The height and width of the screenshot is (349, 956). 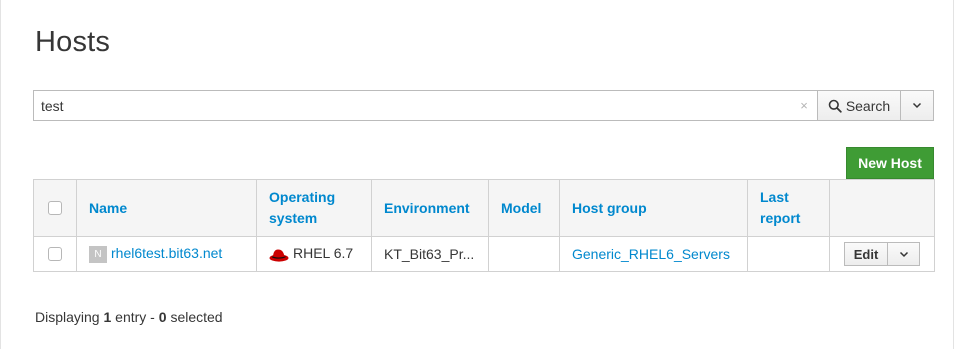 I want to click on entry-count: 1, so click(x=107, y=317).